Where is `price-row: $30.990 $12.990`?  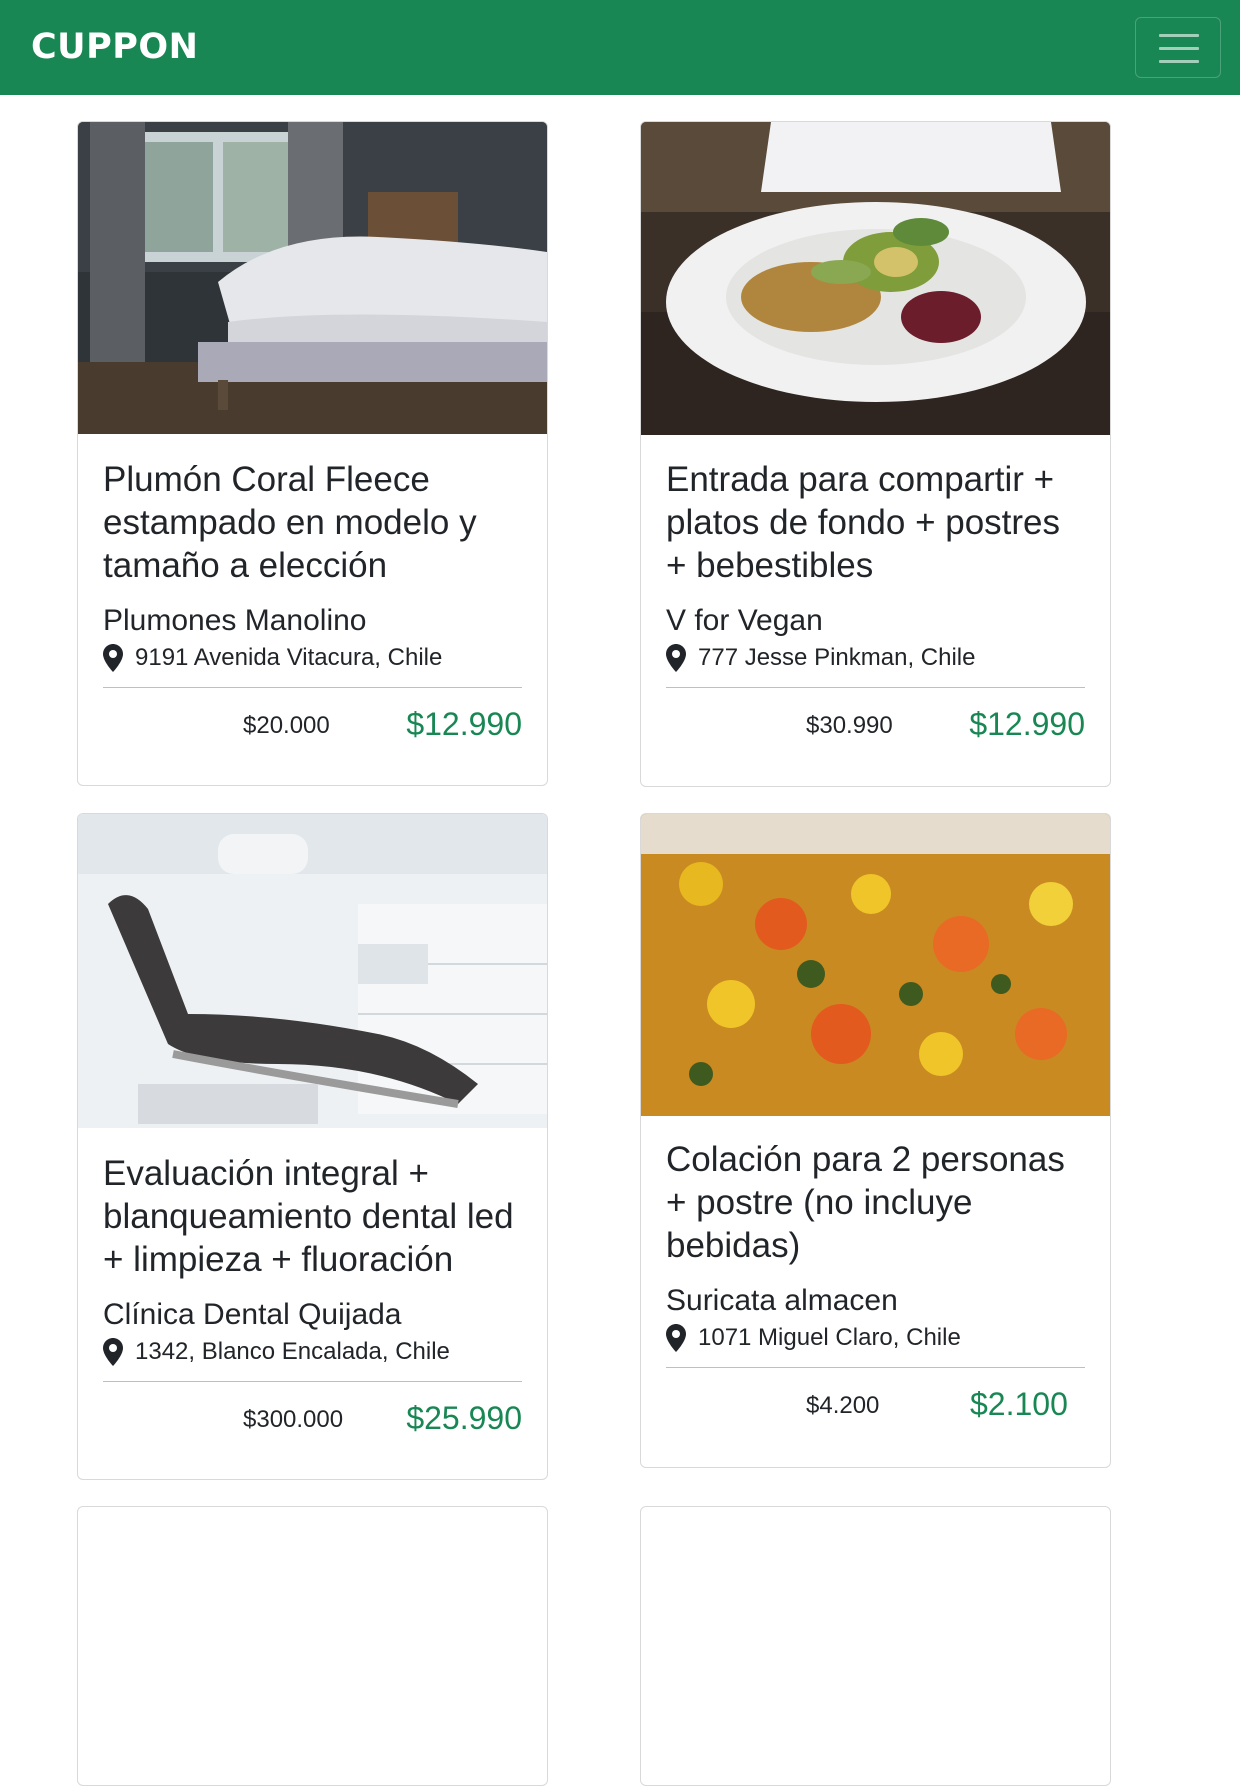
price-row: $30.990 $12.990 is located at coordinates (875, 723).